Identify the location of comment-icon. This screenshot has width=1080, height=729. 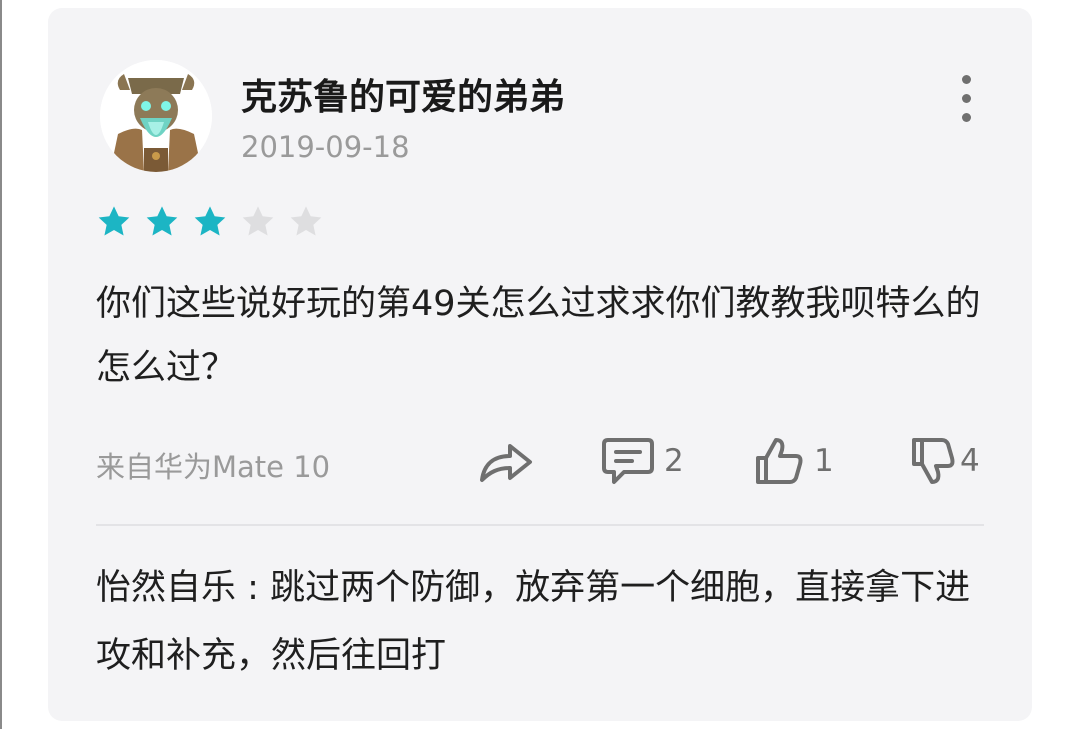
(628, 461).